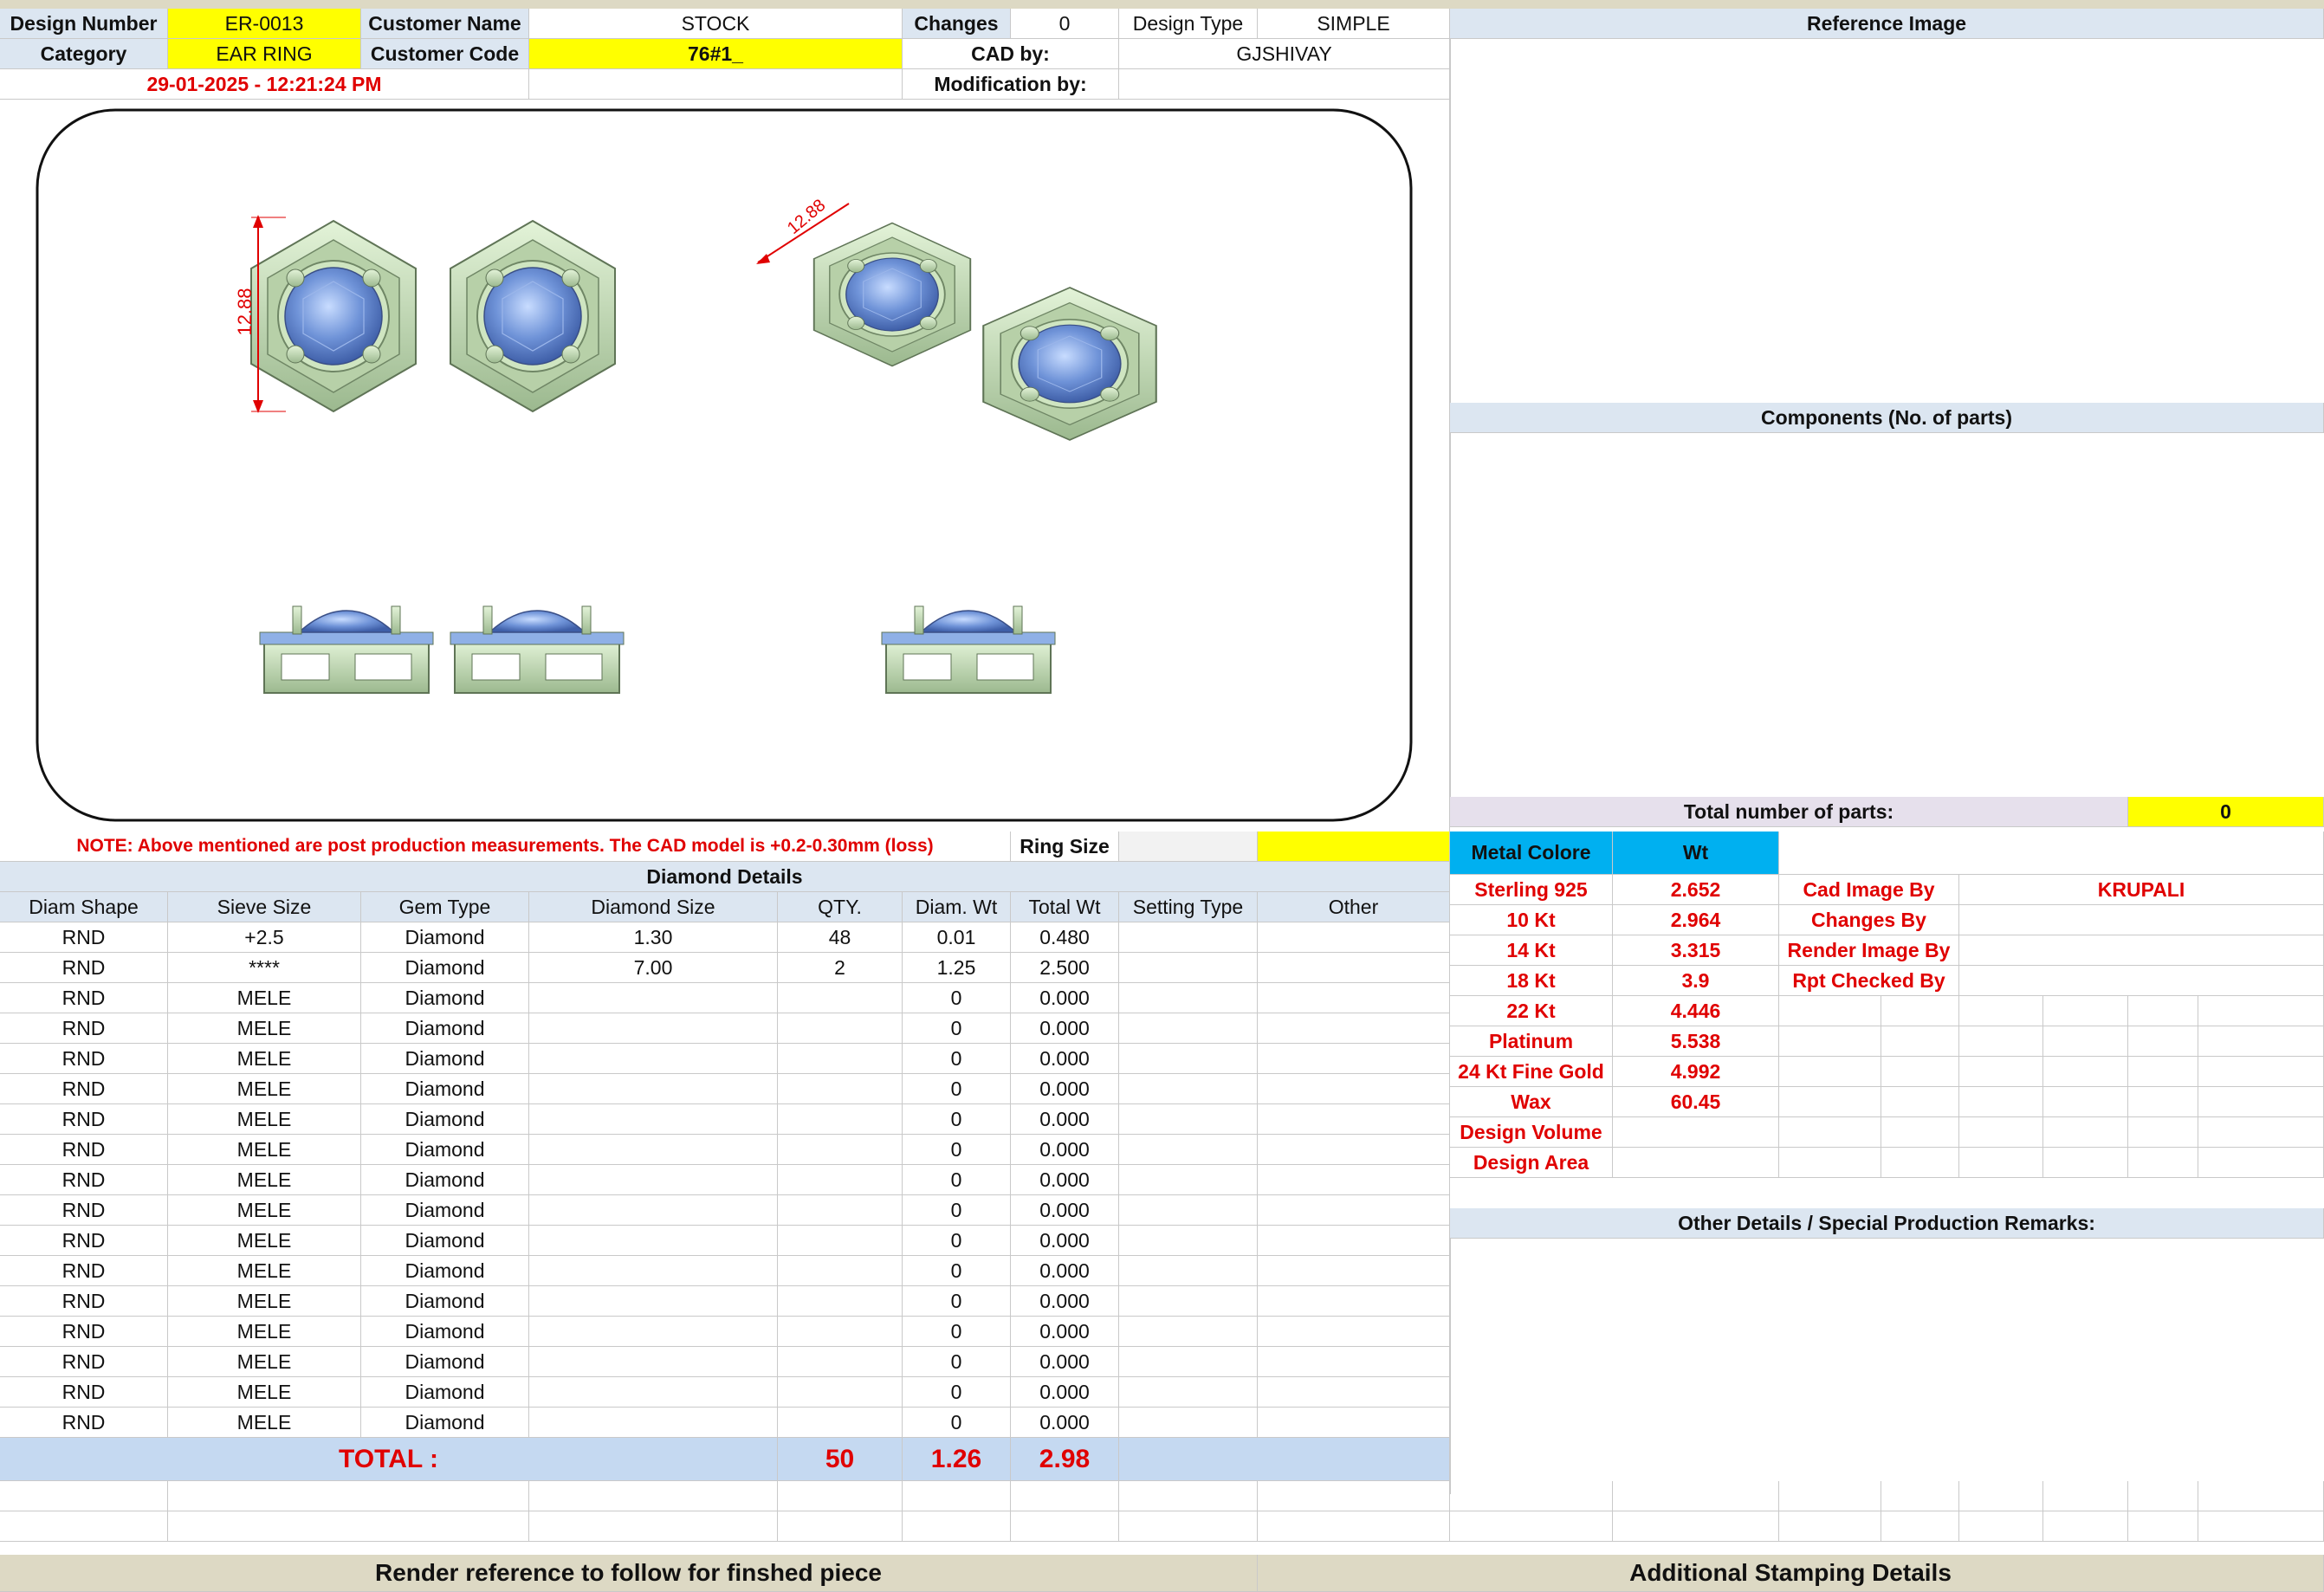 The image size is (2324, 1592). What do you see at coordinates (1696, 1041) in the screenshot?
I see `metal-weight: 5.538` at bounding box center [1696, 1041].